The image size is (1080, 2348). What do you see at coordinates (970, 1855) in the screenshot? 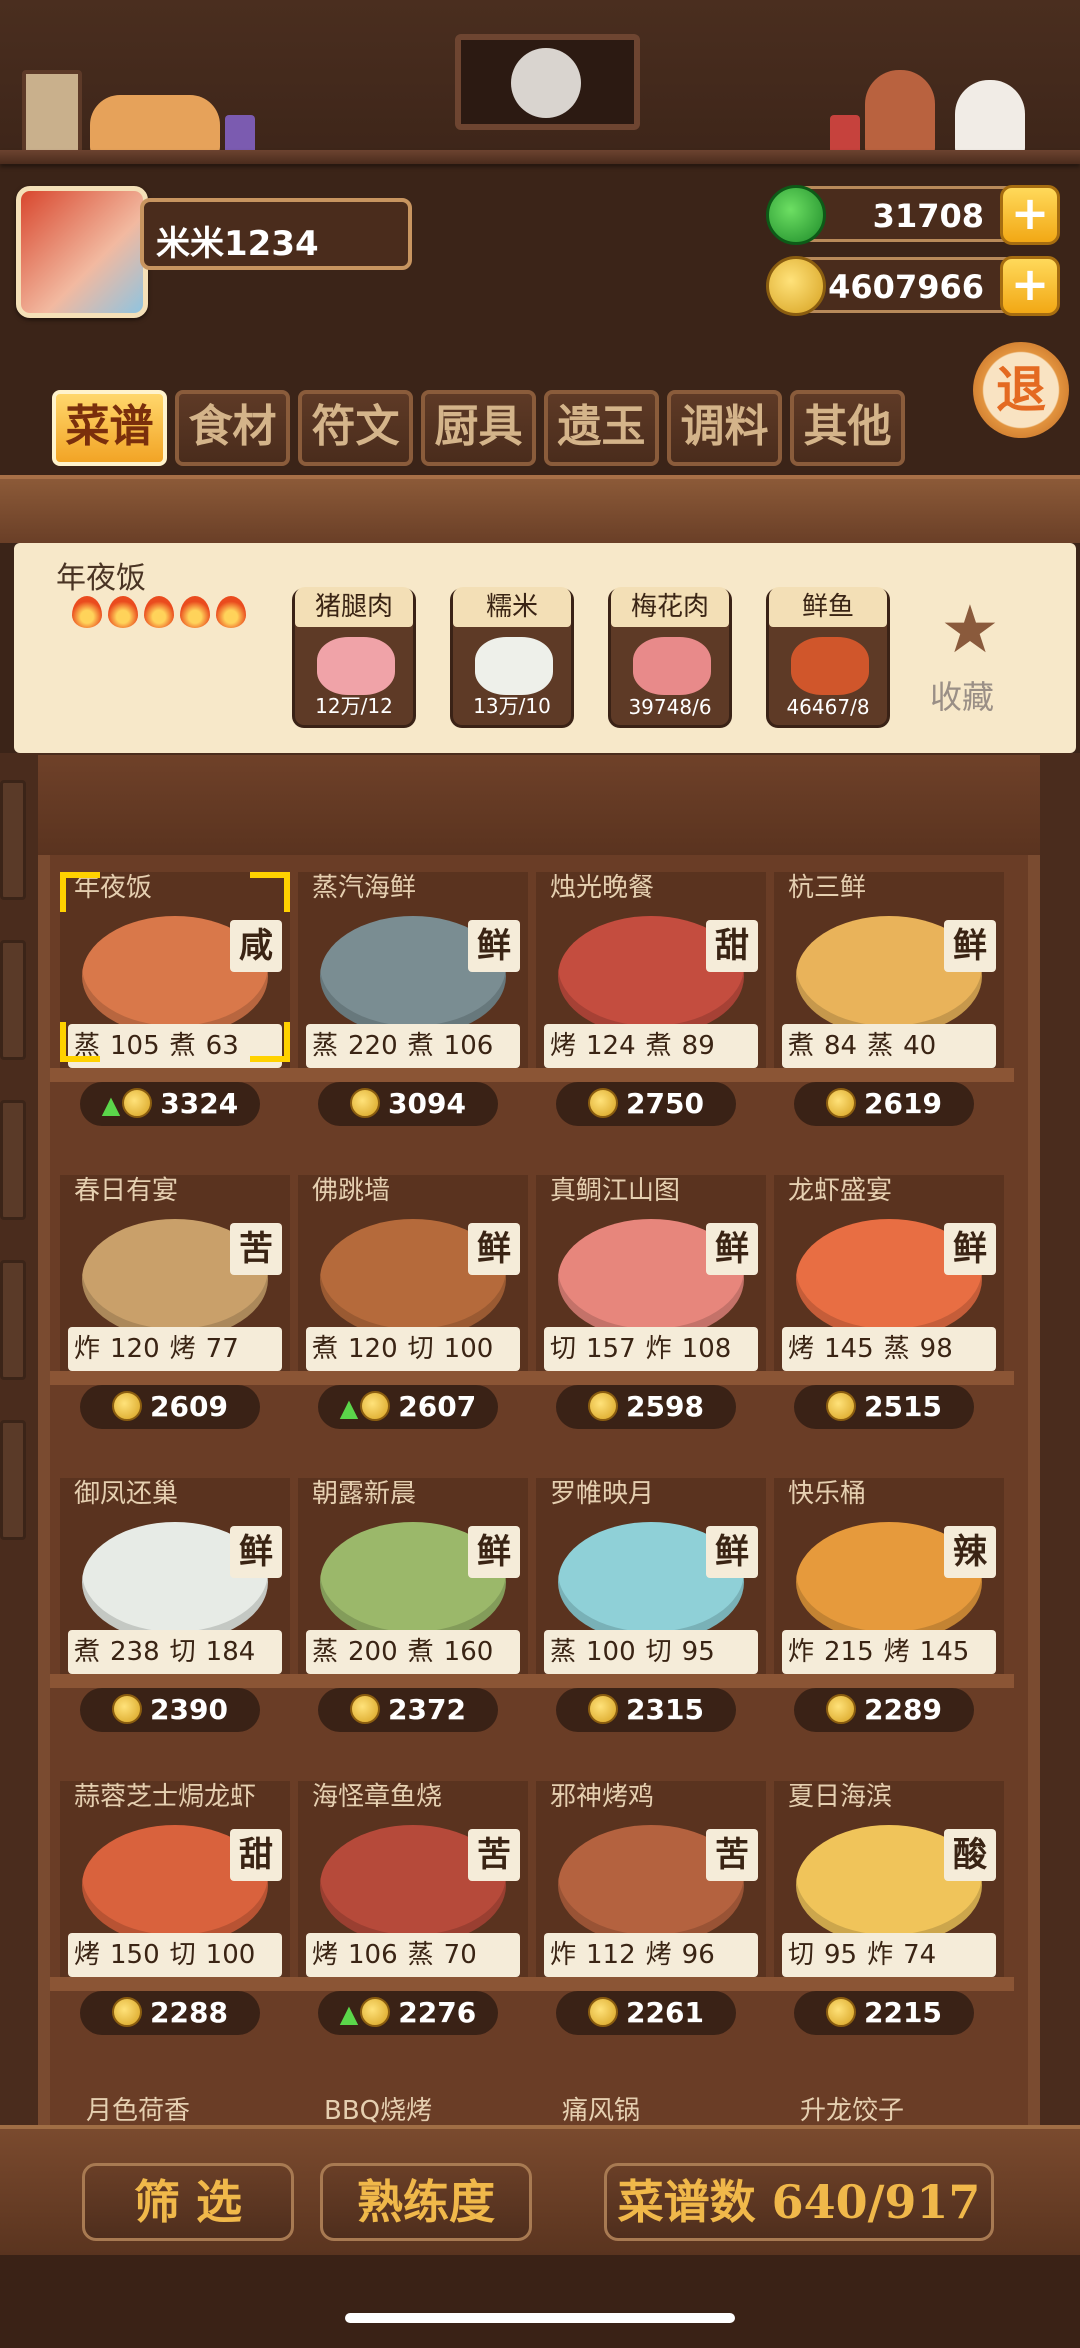
I see `flavor-badge: 酸` at bounding box center [970, 1855].